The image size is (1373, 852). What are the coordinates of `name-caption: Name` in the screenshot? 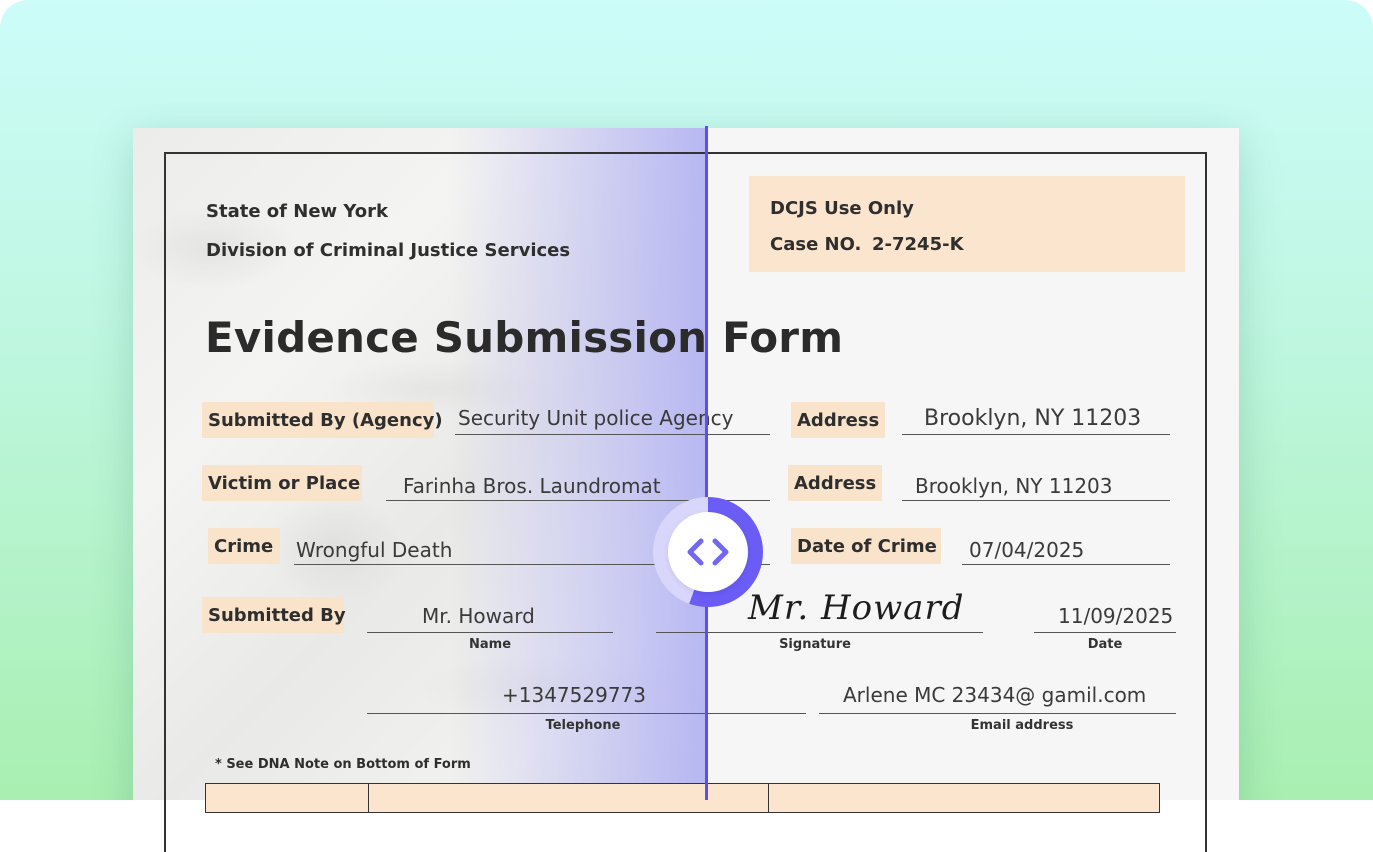 It's located at (490, 644).